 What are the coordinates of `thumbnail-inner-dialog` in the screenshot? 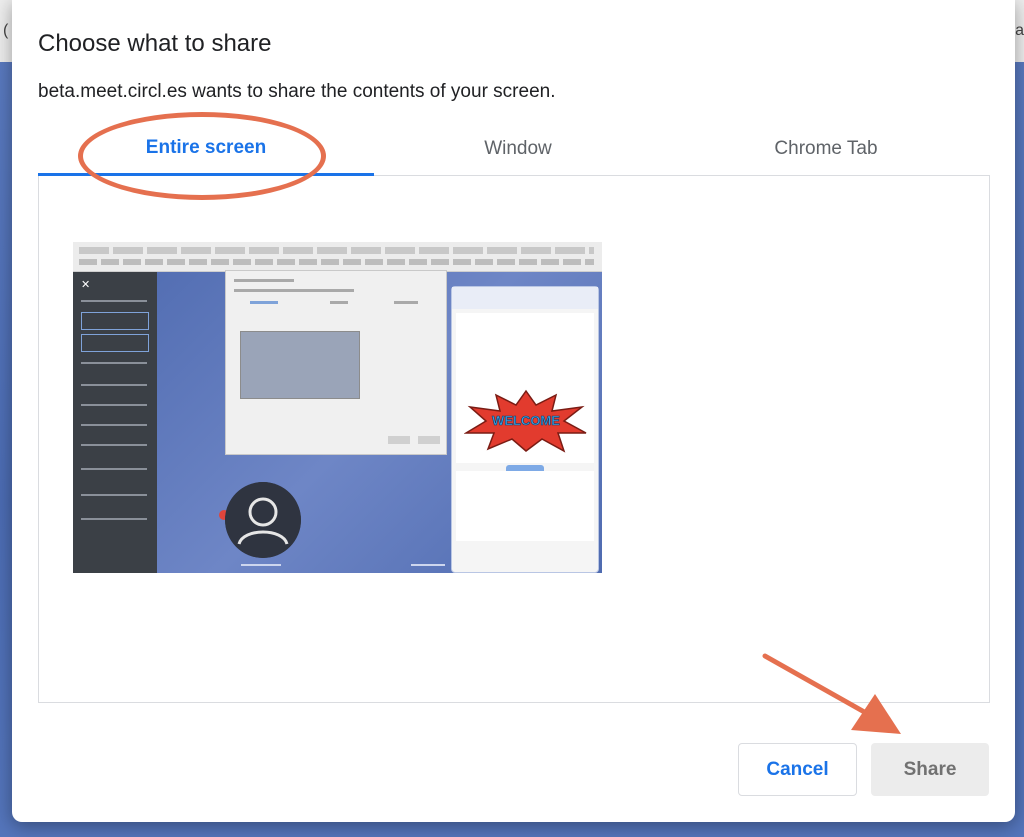 It's located at (336, 362).